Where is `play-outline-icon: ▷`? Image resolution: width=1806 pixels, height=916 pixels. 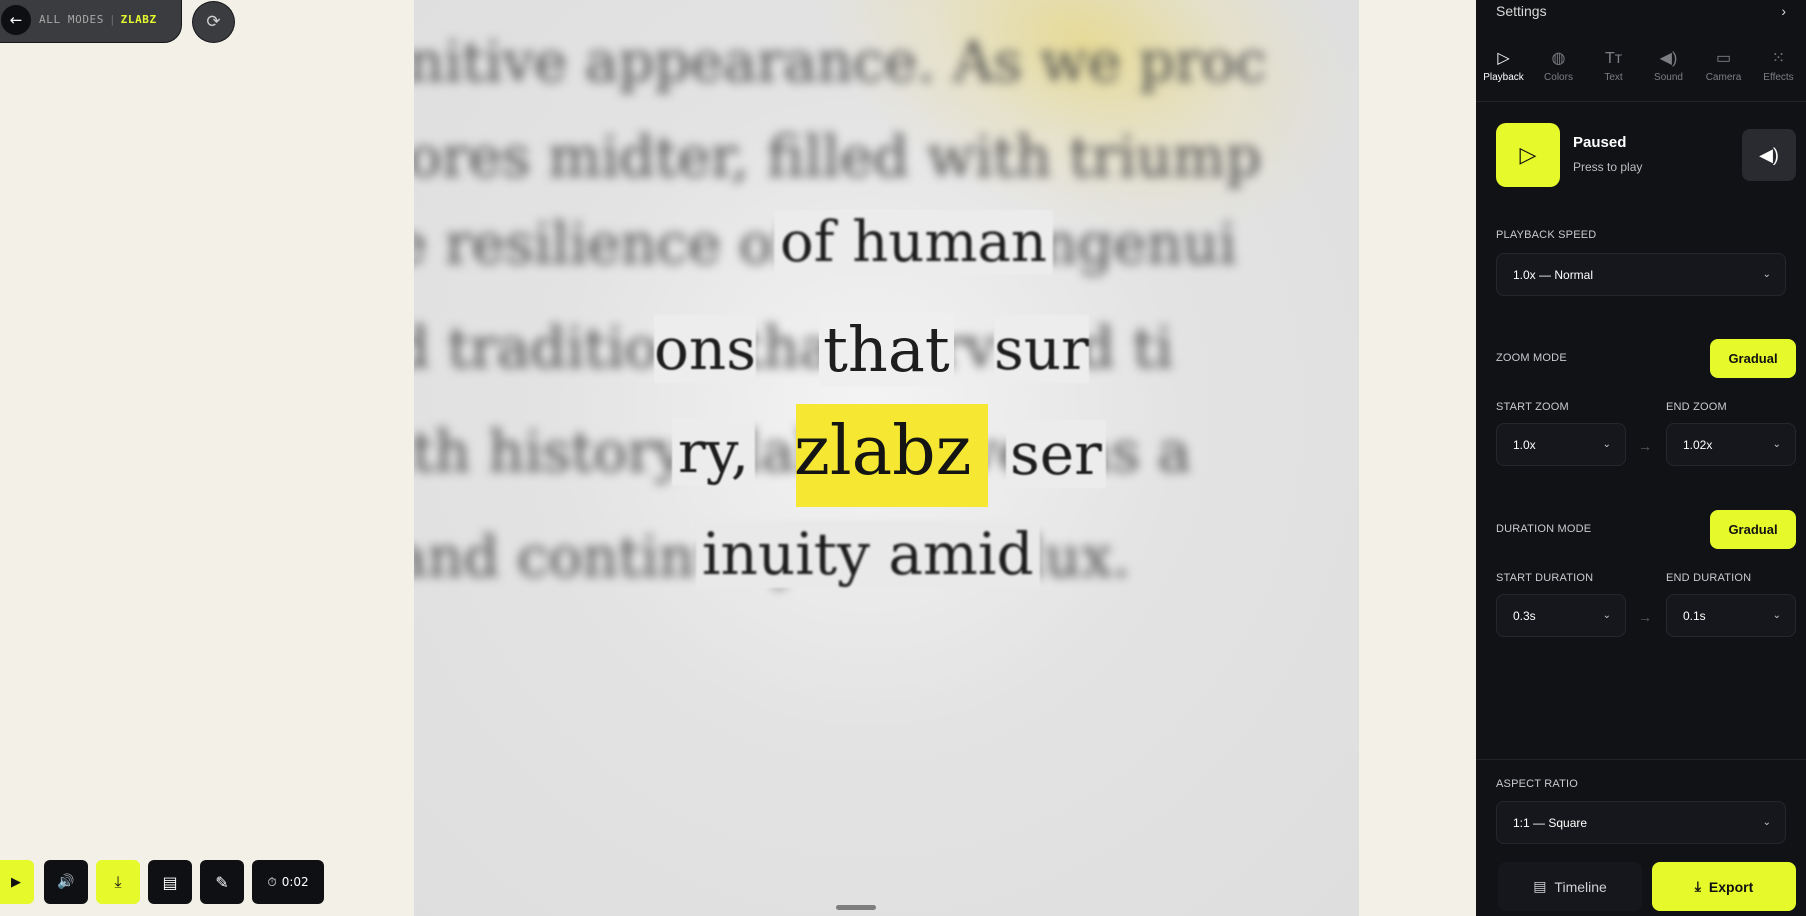 play-outline-icon: ▷ is located at coordinates (1503, 58).